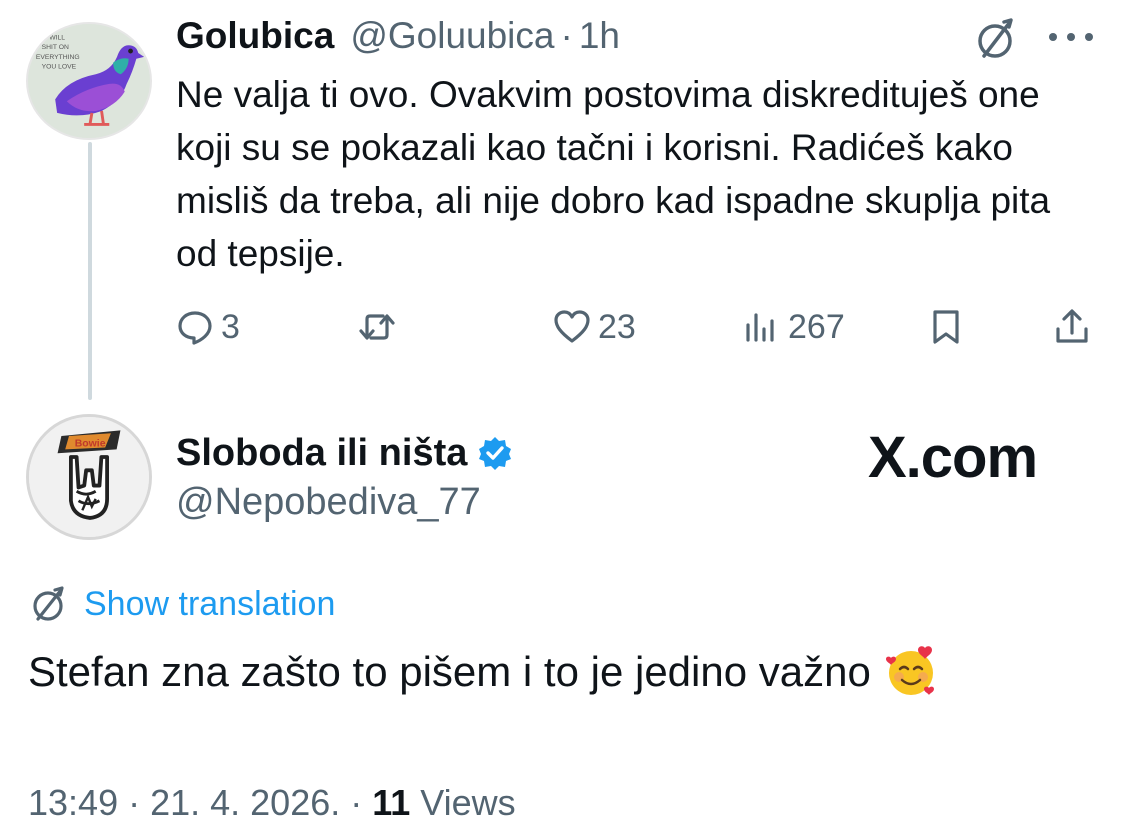  I want to click on more-options-icon, so click(1071, 37).